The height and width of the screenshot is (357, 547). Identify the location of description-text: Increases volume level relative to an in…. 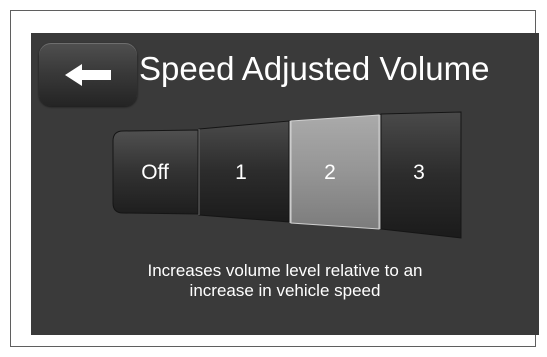
(285, 281).